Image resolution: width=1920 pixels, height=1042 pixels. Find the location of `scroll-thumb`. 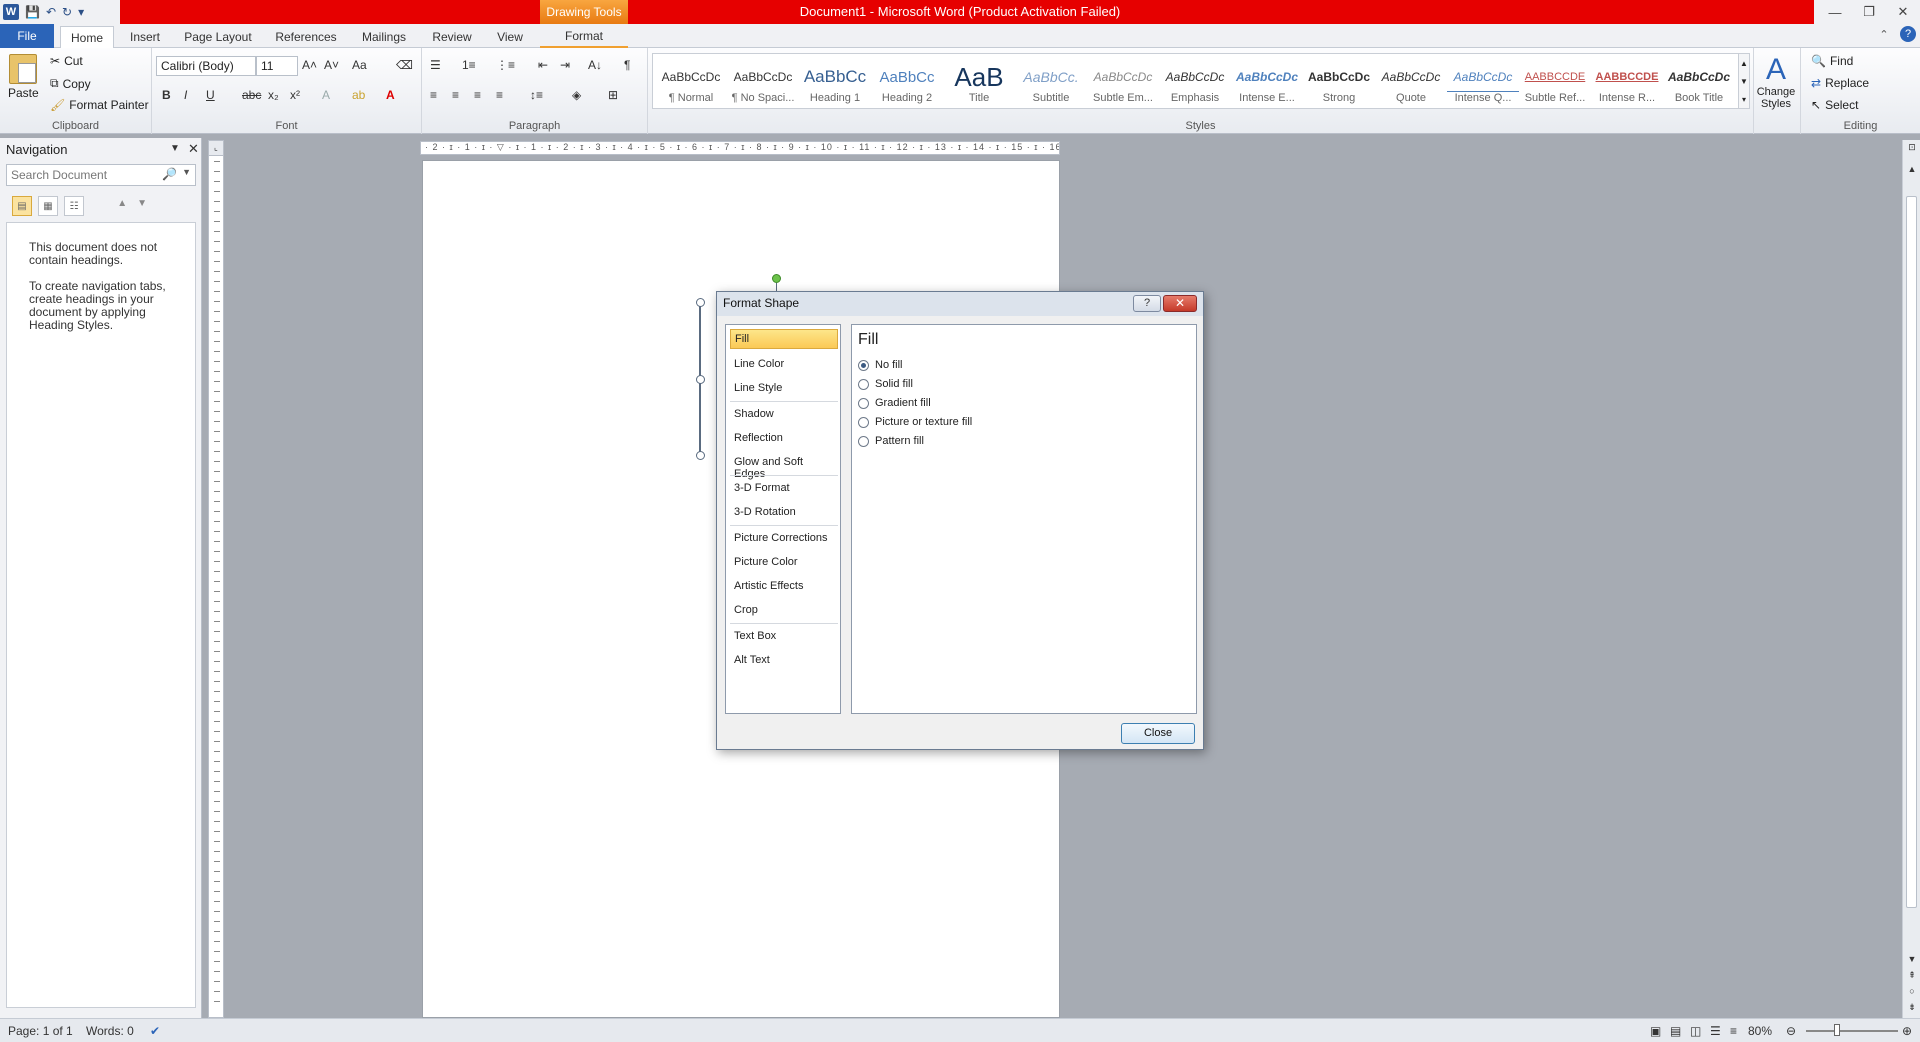

scroll-thumb is located at coordinates (1911, 552).